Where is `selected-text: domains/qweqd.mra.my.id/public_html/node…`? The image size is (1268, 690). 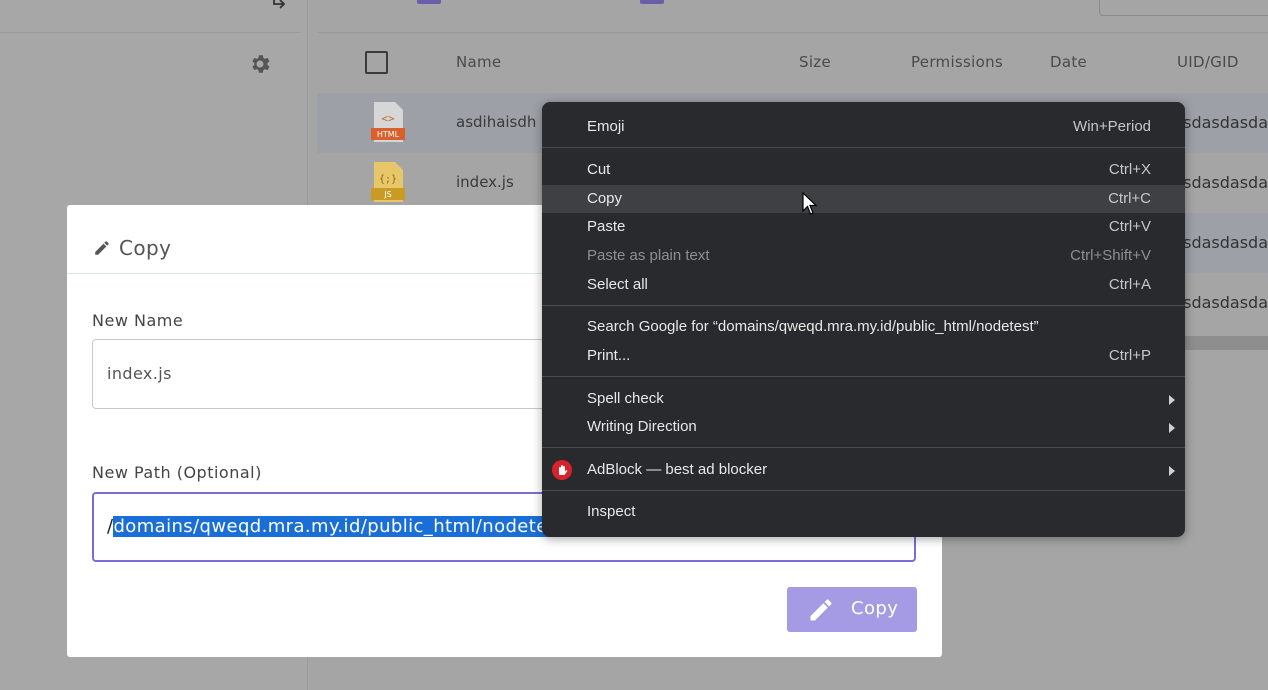 selected-text: domains/qweqd.mra.my.id/public_html/node… is located at coordinates (339, 526).